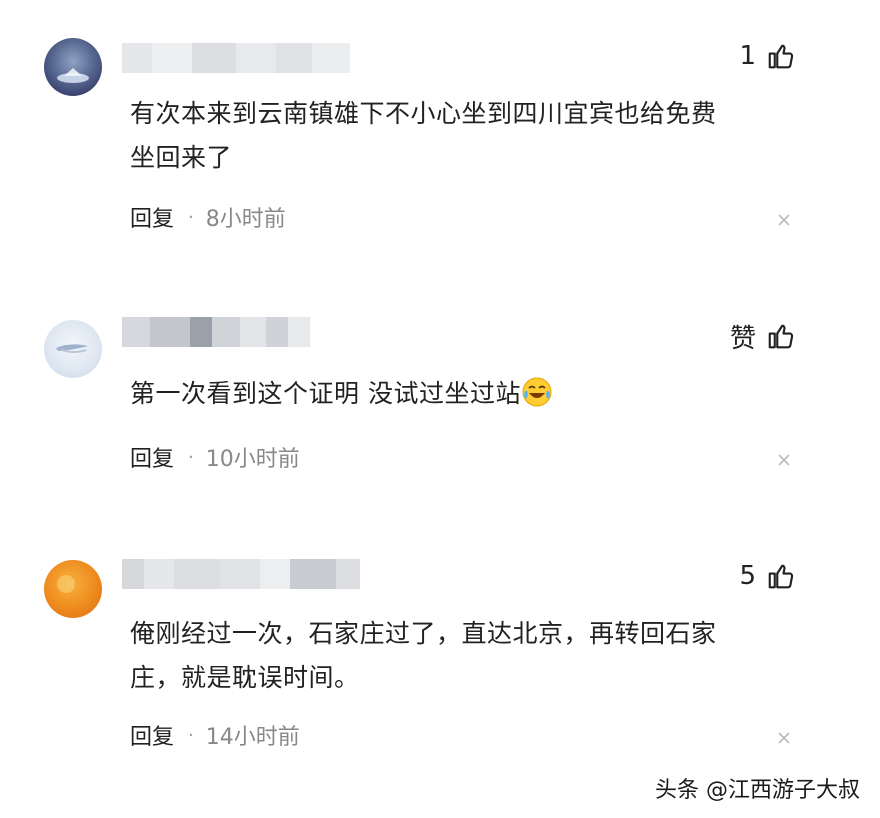 This screenshot has height=818, width=880. Describe the element at coordinates (423, 135) in the screenshot. I see `comment-text: 有次本来到云南镇雄下不小心坐到四川宜宾也给免费 坐回来了` at that location.